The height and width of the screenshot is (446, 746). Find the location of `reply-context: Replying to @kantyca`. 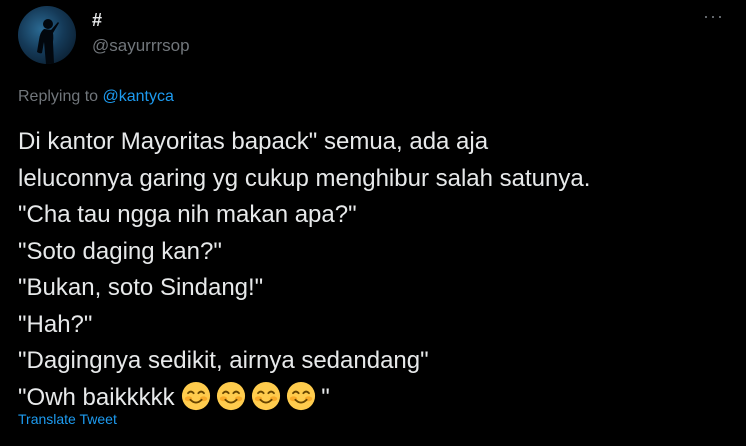

reply-context: Replying to @kantyca is located at coordinates (96, 97).